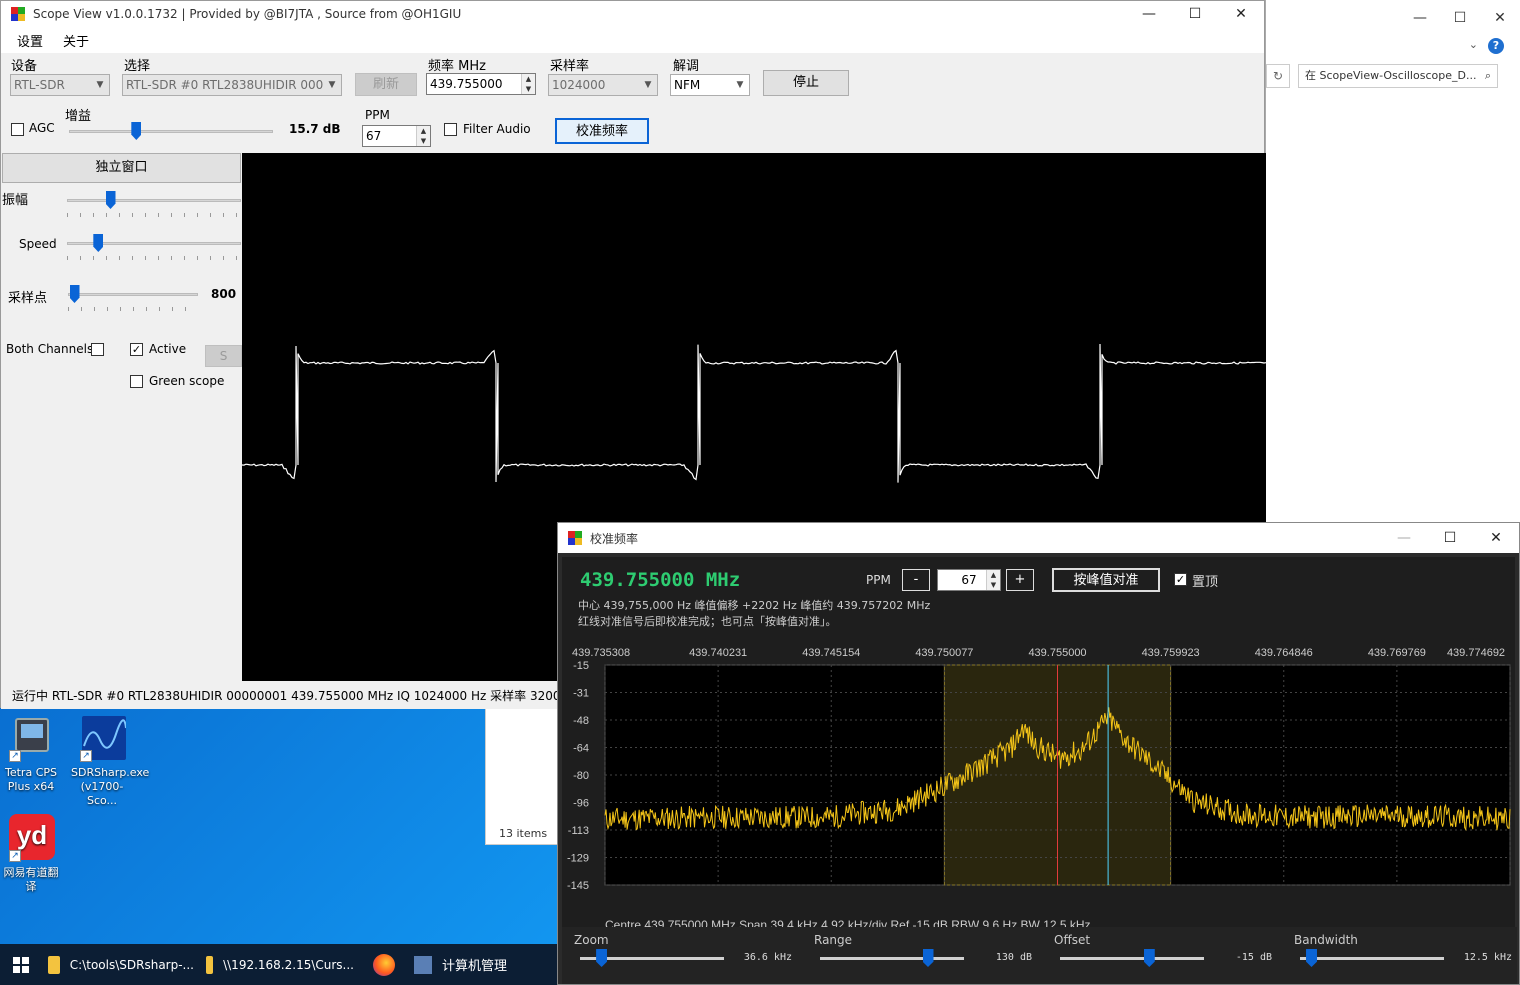 The height and width of the screenshot is (985, 1520). I want to click on x-tick-label: 439.740231, so click(718, 653).